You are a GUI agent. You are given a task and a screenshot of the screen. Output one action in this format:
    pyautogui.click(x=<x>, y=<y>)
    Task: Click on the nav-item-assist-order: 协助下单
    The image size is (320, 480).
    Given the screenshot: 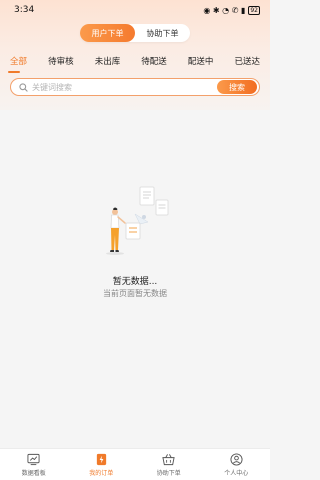 What is the action you would take?
    pyautogui.click(x=169, y=464)
    